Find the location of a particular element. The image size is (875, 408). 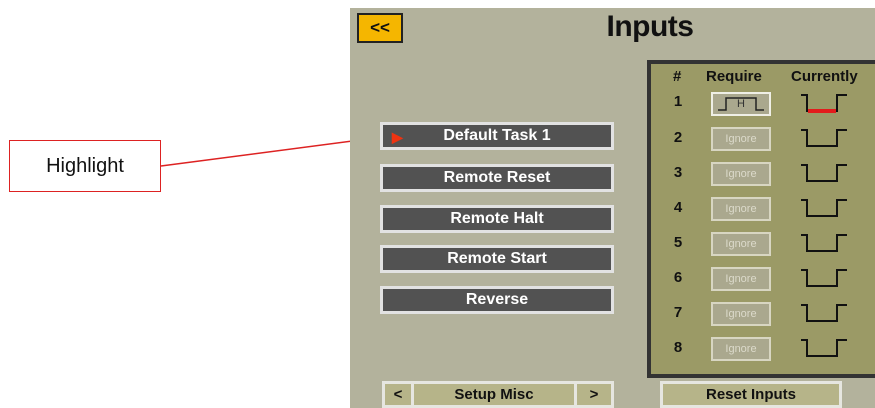

menu-button-remote-halt: Remote Halt is located at coordinates (497, 219).